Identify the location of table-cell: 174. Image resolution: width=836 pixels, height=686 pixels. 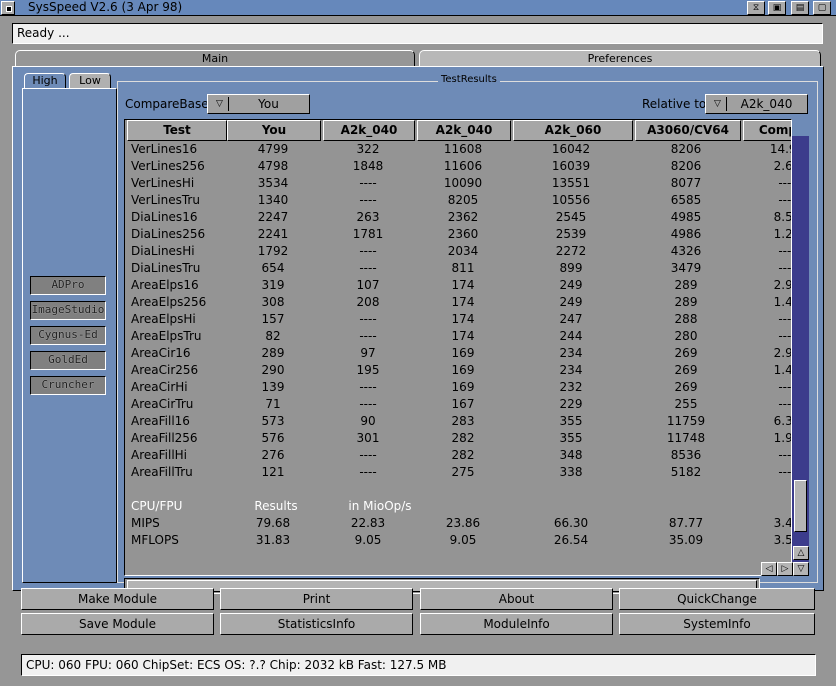
(463, 336).